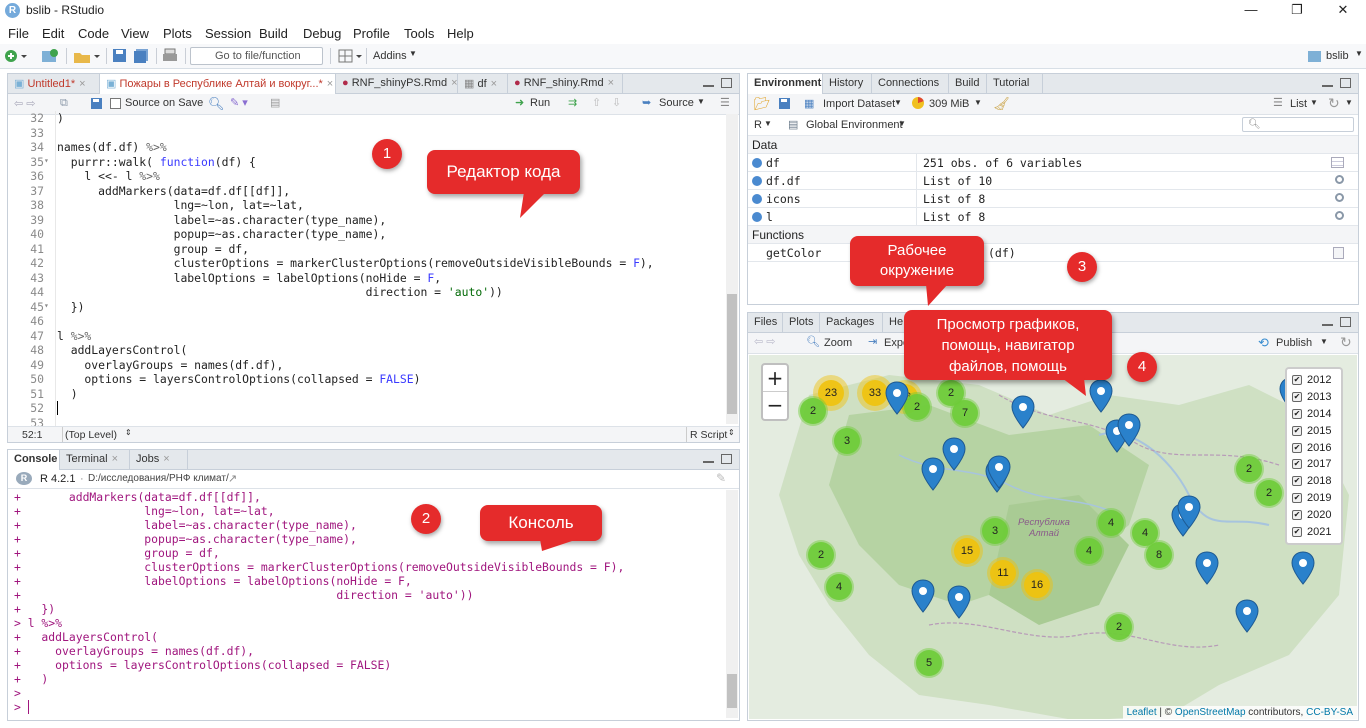  I want to click on zoom-out-button: −, so click(775, 405).